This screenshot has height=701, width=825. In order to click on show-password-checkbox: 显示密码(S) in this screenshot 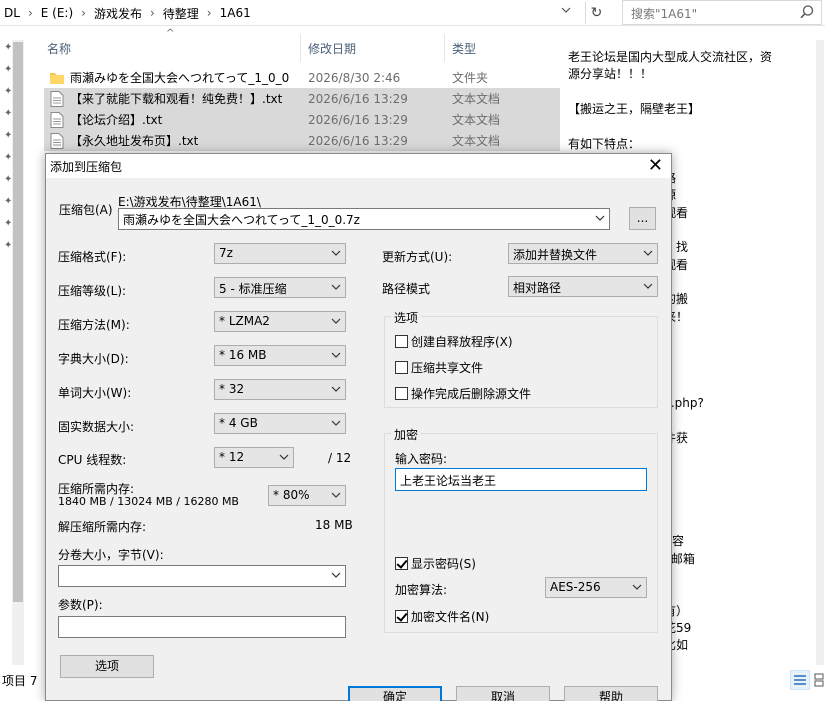, I will do `click(435, 563)`.